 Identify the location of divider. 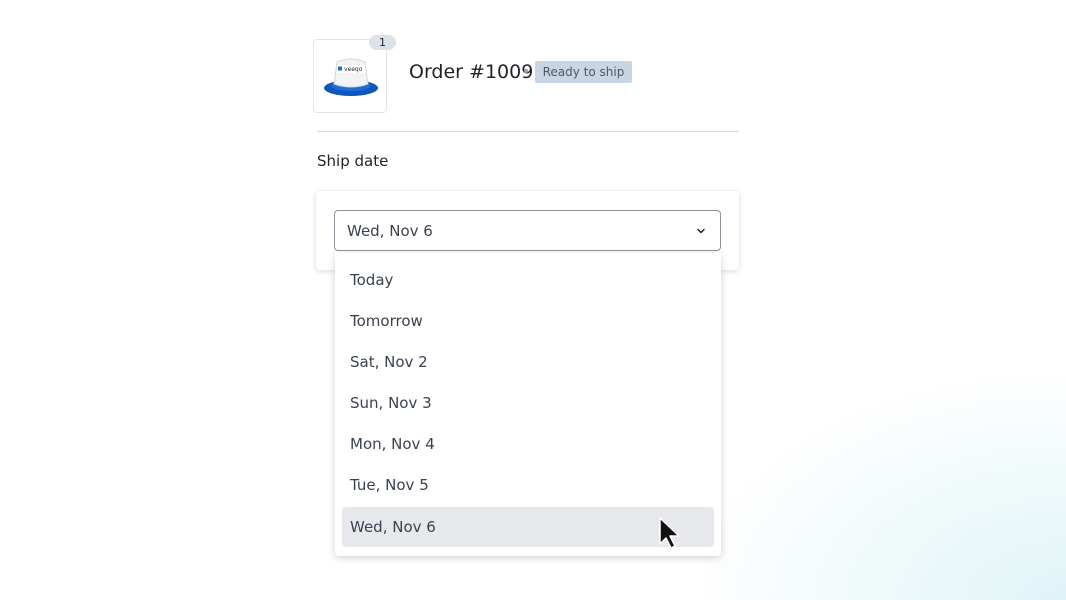
(528, 131).